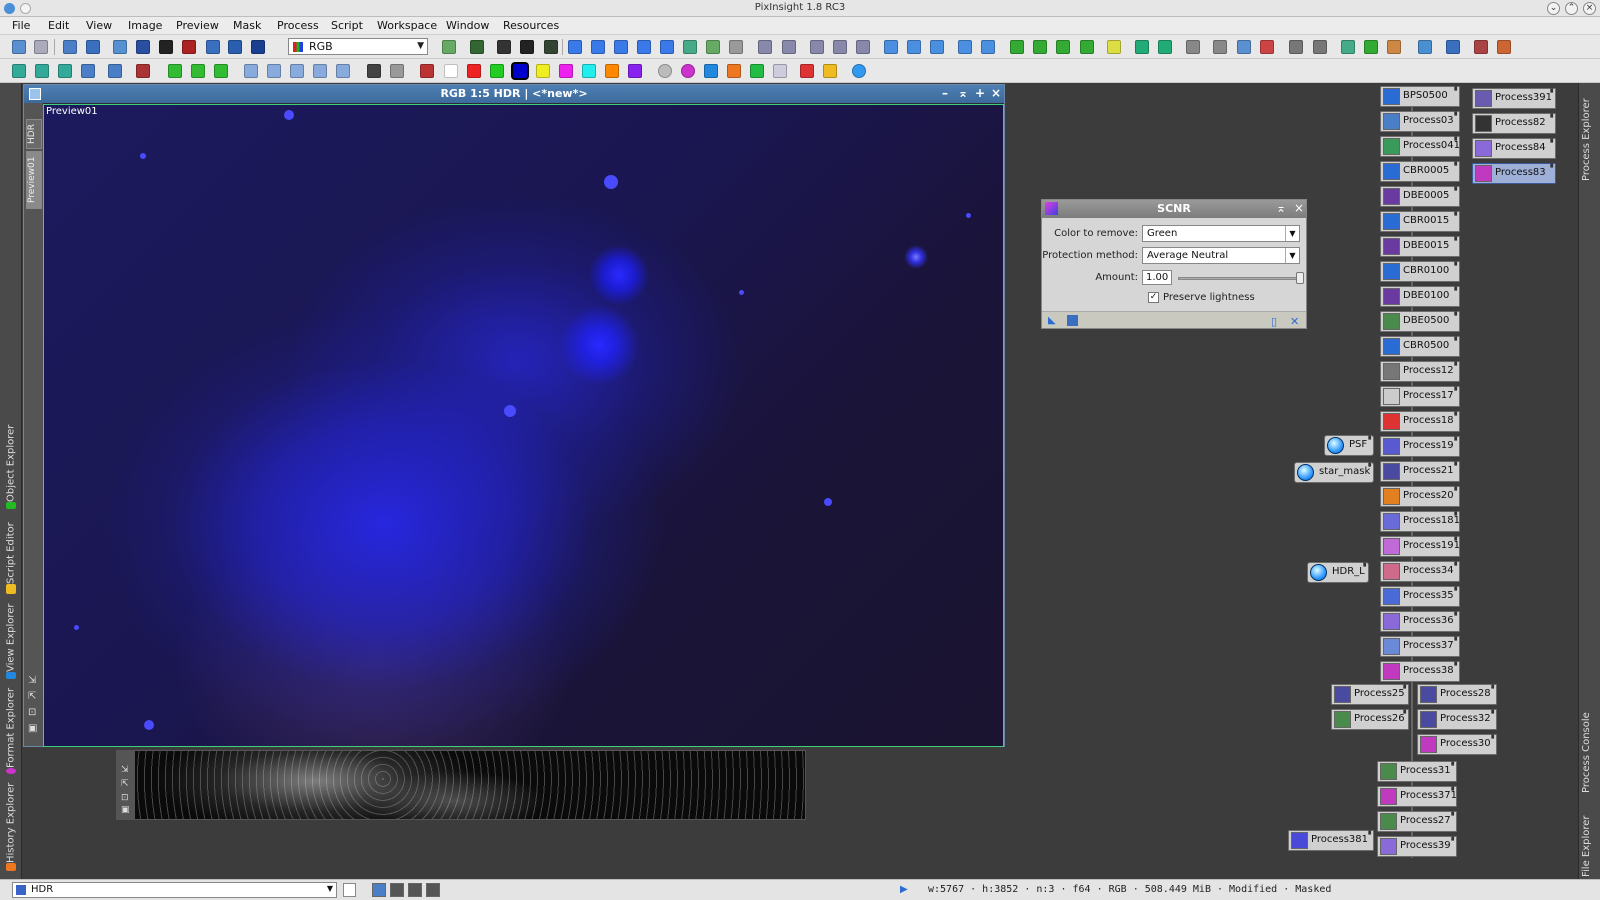  What do you see at coordinates (765, 47) in the screenshot?
I see `zoom-in-icon` at bounding box center [765, 47].